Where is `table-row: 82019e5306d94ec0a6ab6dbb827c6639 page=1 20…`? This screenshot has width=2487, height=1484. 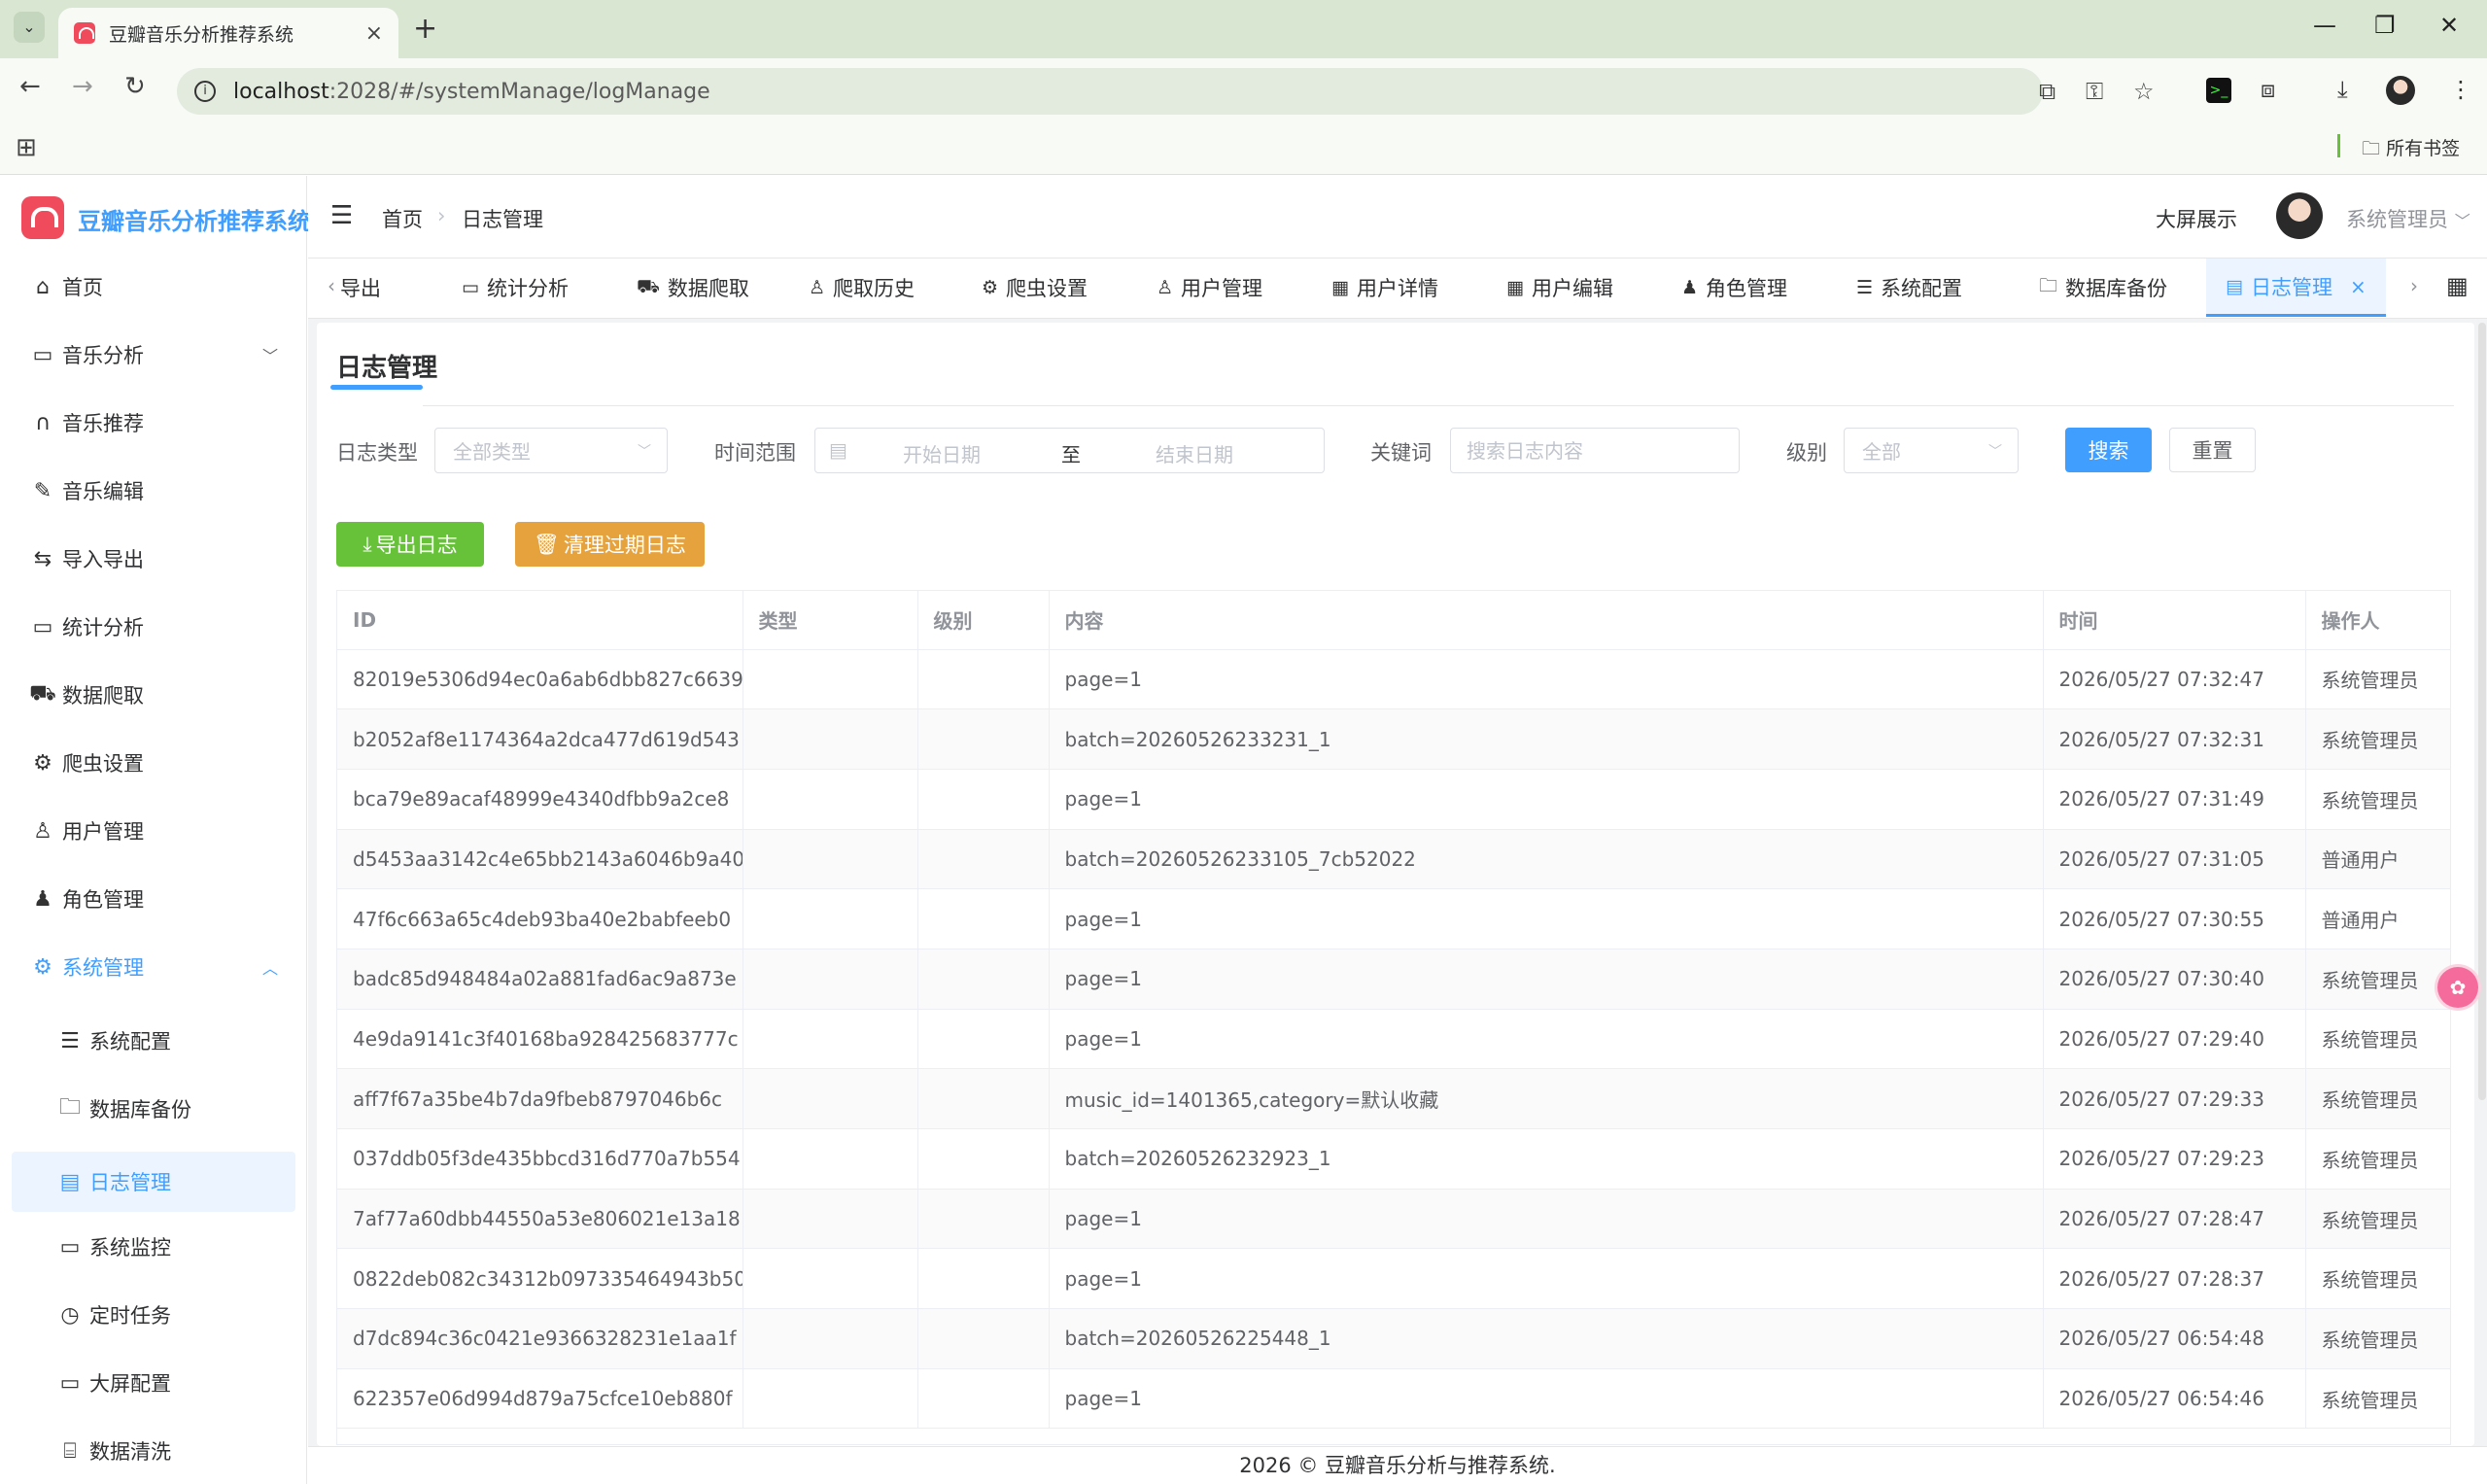
table-row: 82019e5306d94ec0a6ab6dbb827c6639 page=1 20… is located at coordinates (1393, 679).